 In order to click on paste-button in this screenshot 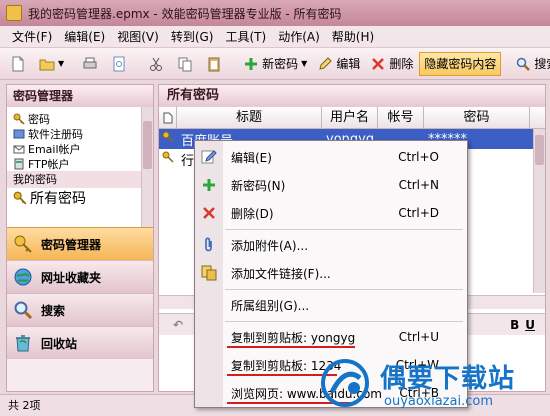, I will do `click(215, 64)`.